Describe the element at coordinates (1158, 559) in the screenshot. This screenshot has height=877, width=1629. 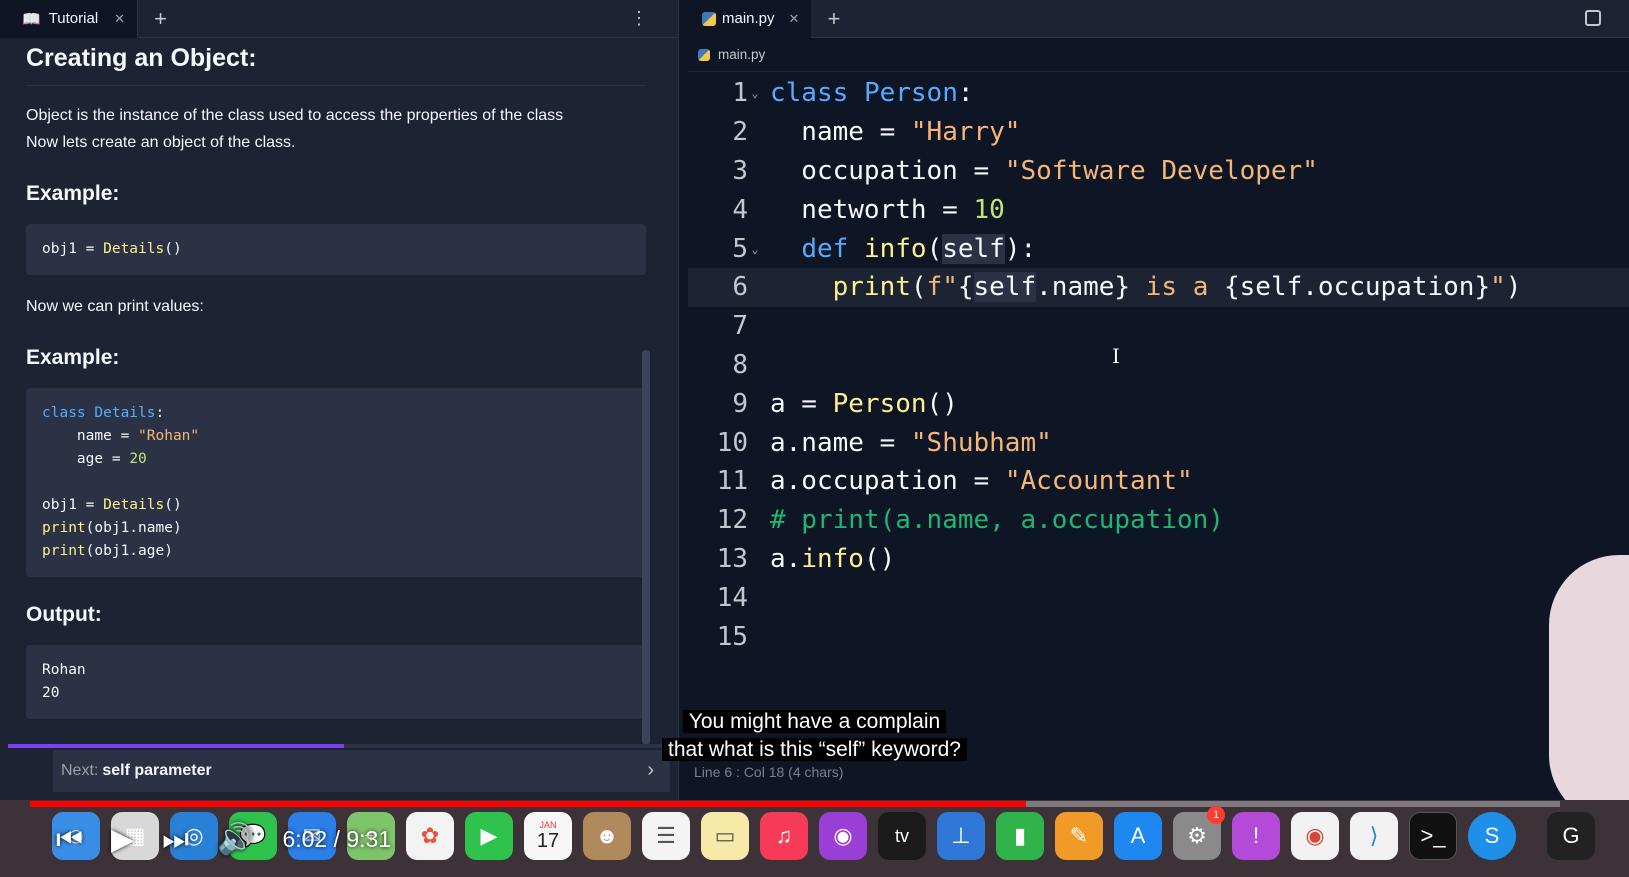
I see `code-line: 13 a.info()` at that location.